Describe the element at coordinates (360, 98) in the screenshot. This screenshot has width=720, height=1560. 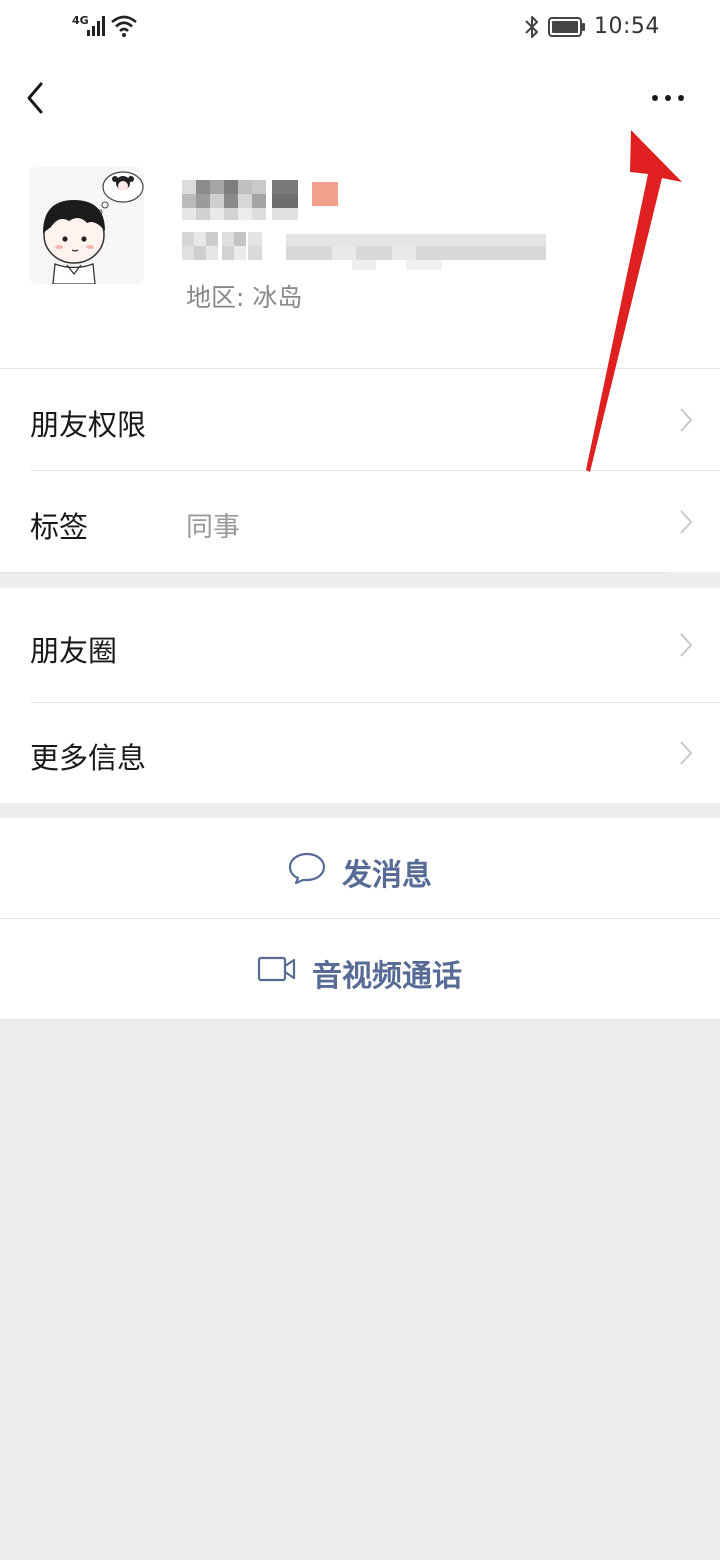
I see `top-nav-bar` at that location.